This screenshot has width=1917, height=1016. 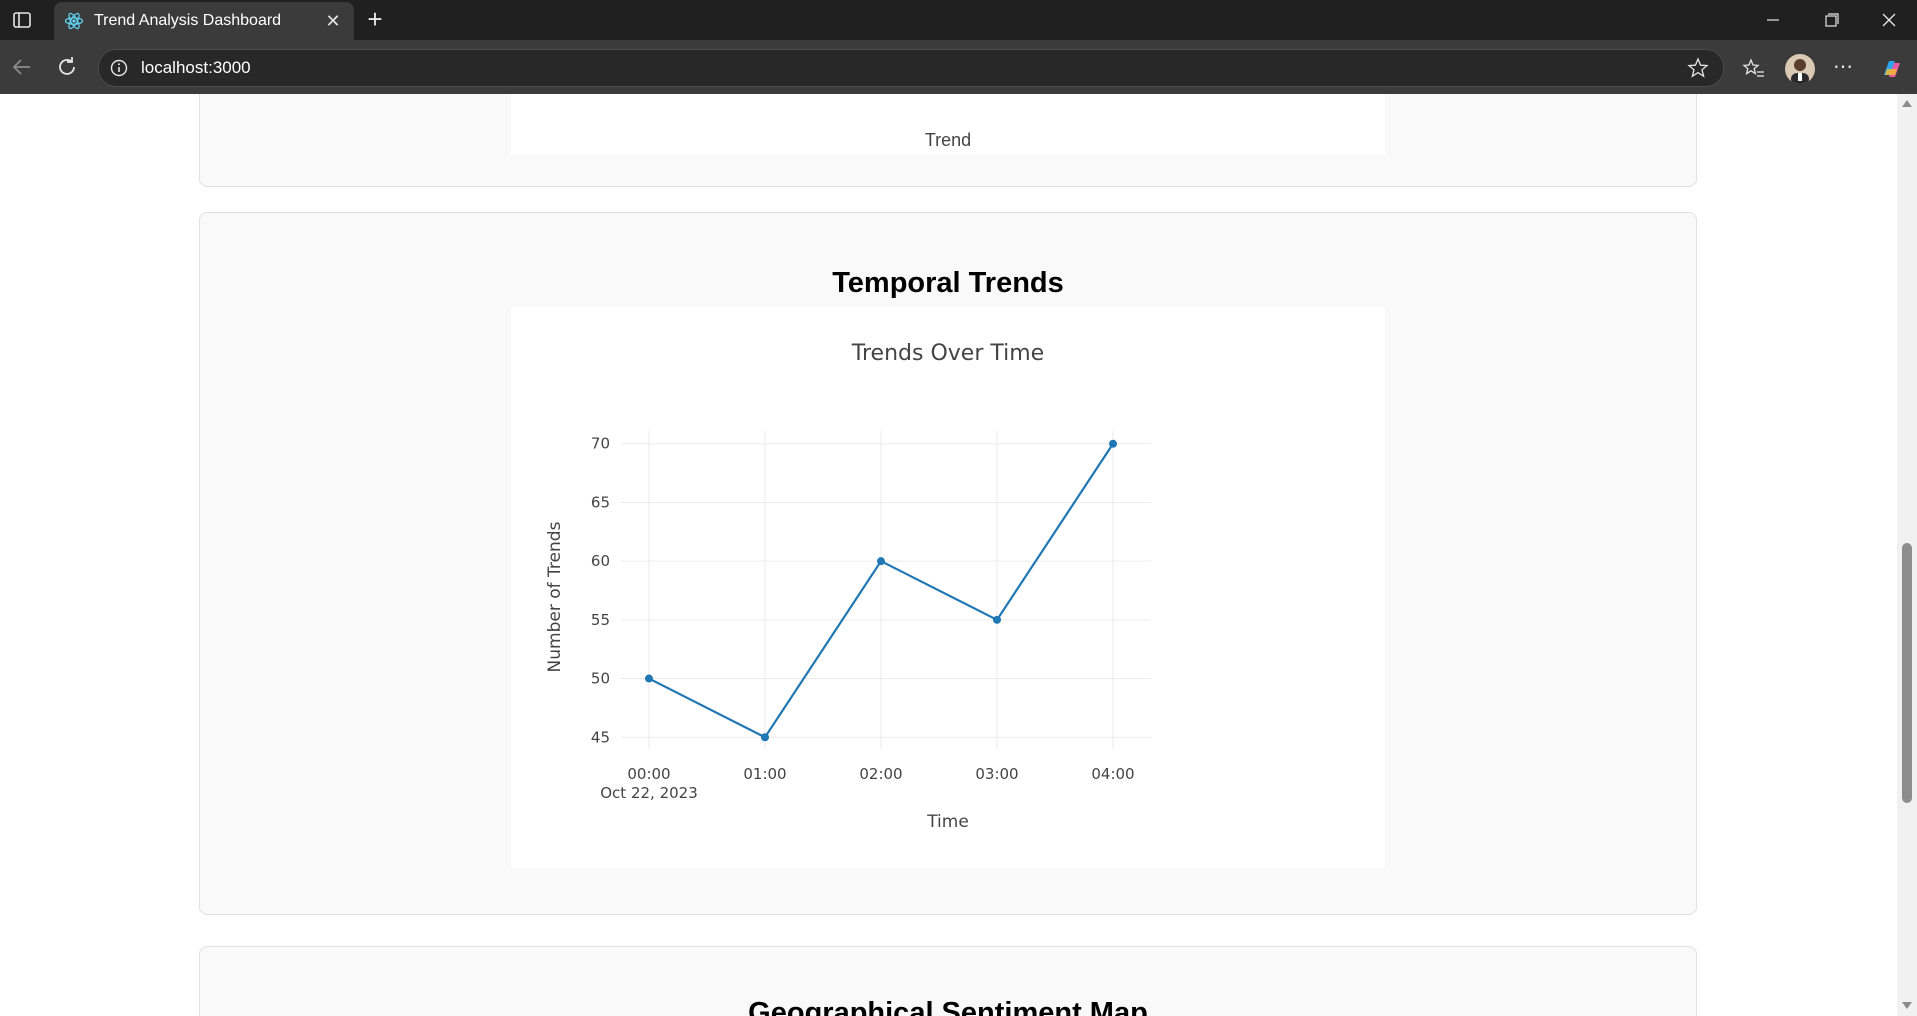 I want to click on x-tick-label: 03:00, so click(x=996, y=774).